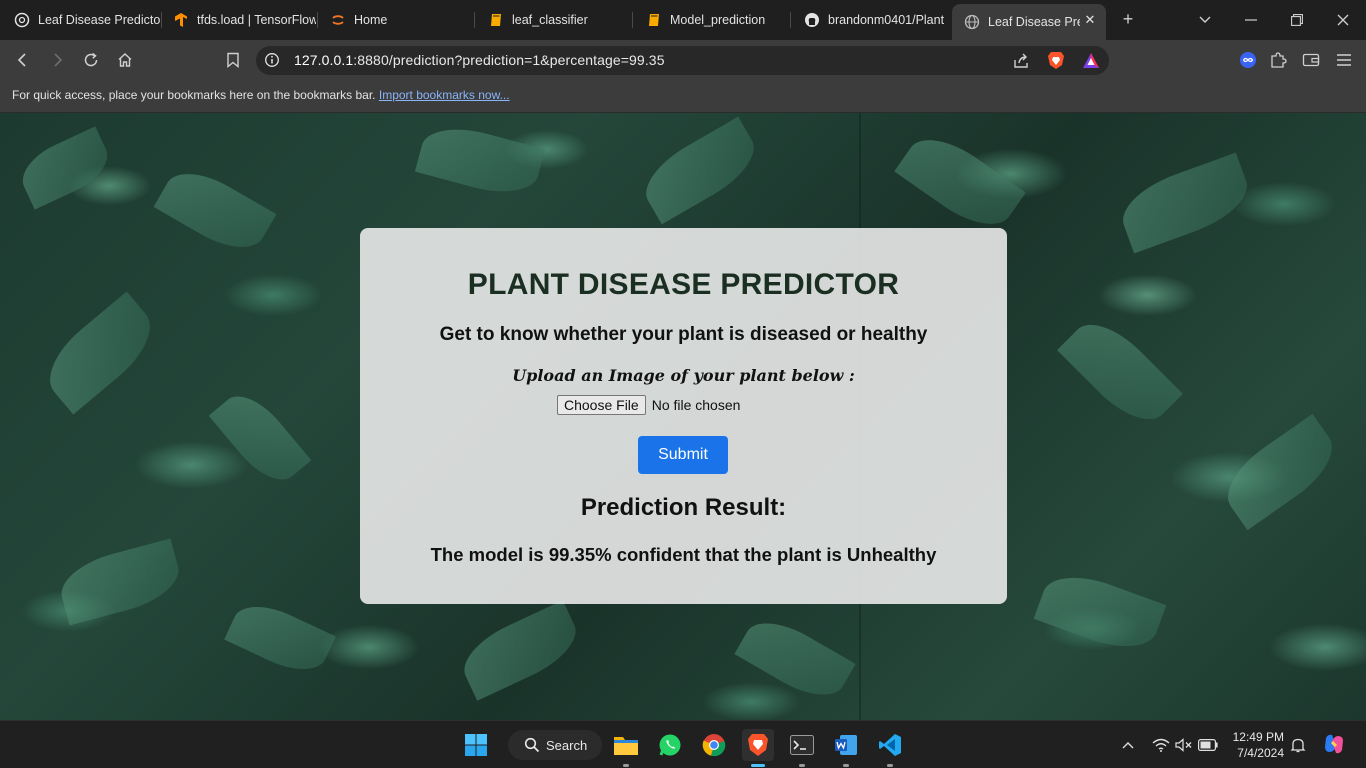 The width and height of the screenshot is (1366, 768). Describe the element at coordinates (476, 745) in the screenshot. I see `start-windows-icon` at that location.